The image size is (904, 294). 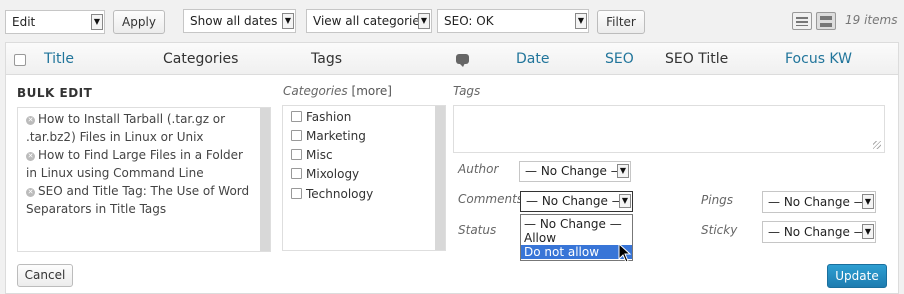 I want to click on pings-label: Pings, so click(x=717, y=200).